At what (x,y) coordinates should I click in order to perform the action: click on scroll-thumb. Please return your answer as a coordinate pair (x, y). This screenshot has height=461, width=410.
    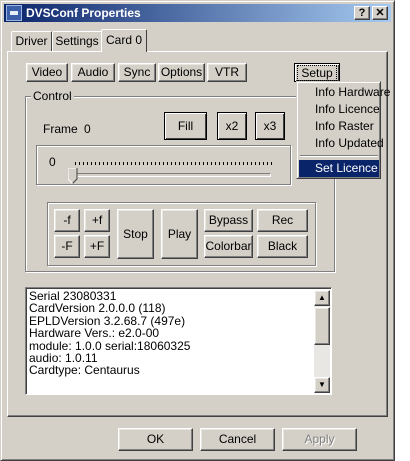
    Looking at the image, I should click on (322, 326).